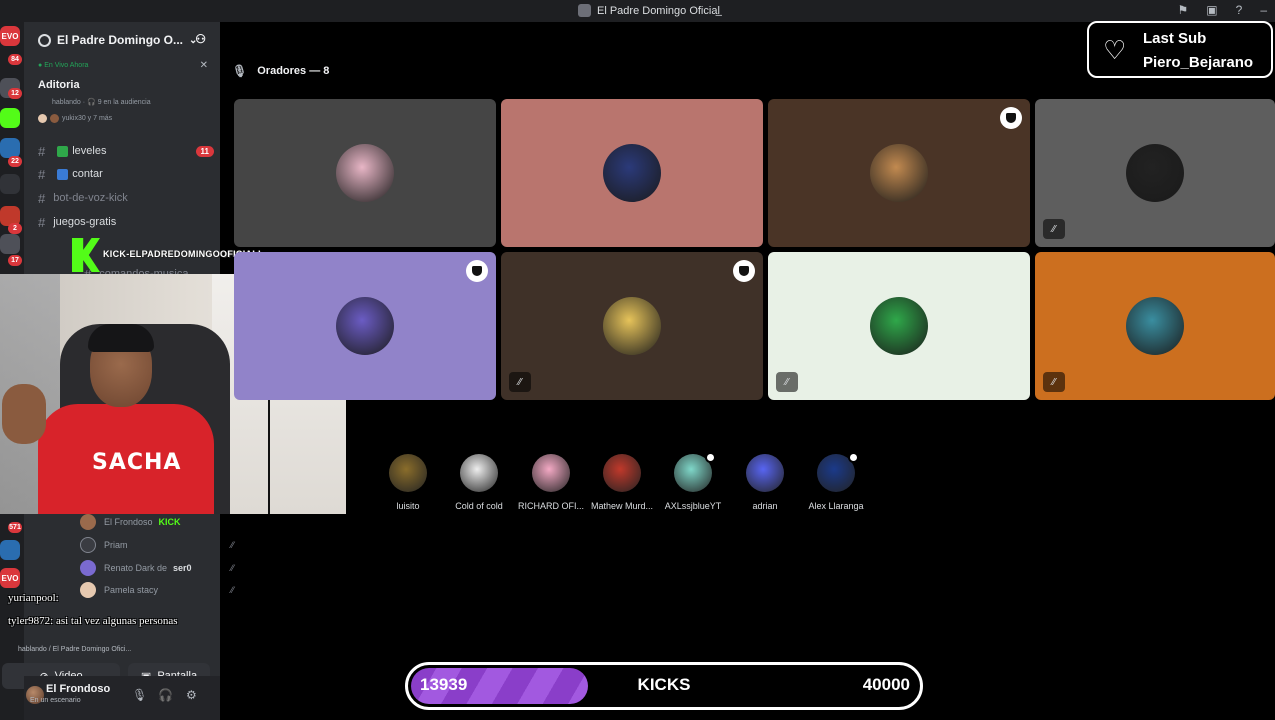 The image size is (1275, 720). I want to click on channel-name: bot-de-voz-kick, so click(90, 198).